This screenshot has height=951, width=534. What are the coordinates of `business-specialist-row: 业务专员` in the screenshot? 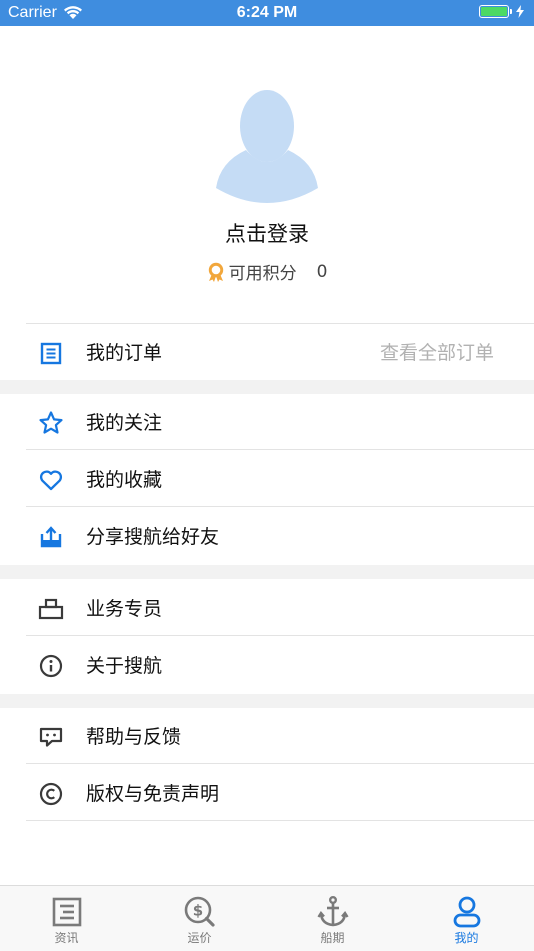 It's located at (267, 608).